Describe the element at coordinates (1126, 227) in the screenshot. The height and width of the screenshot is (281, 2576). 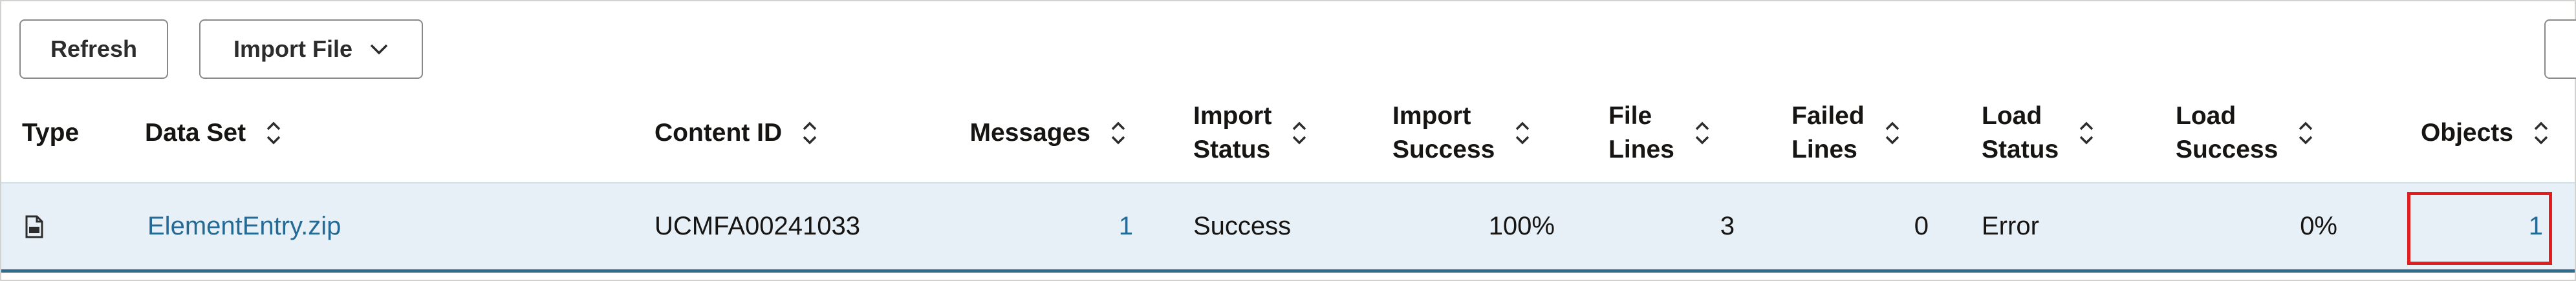
I see `messages-link: 1` at that location.